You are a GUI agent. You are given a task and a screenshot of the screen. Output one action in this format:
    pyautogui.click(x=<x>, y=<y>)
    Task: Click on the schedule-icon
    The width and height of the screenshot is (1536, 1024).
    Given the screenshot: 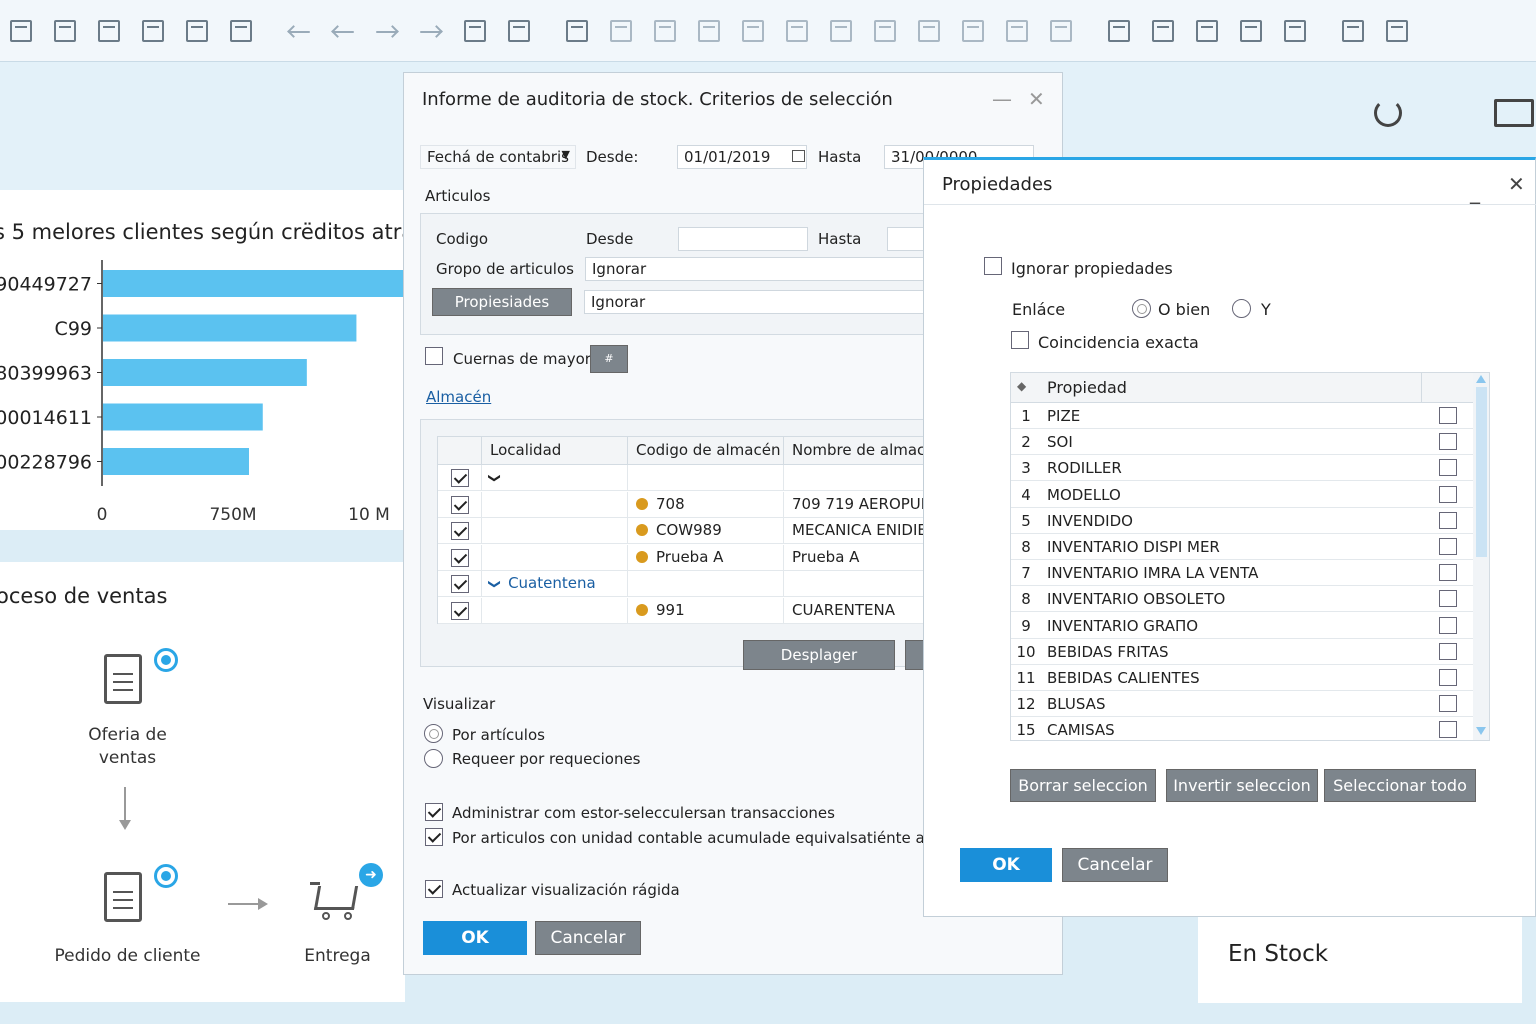 What is the action you would take?
    pyautogui.click(x=1354, y=31)
    